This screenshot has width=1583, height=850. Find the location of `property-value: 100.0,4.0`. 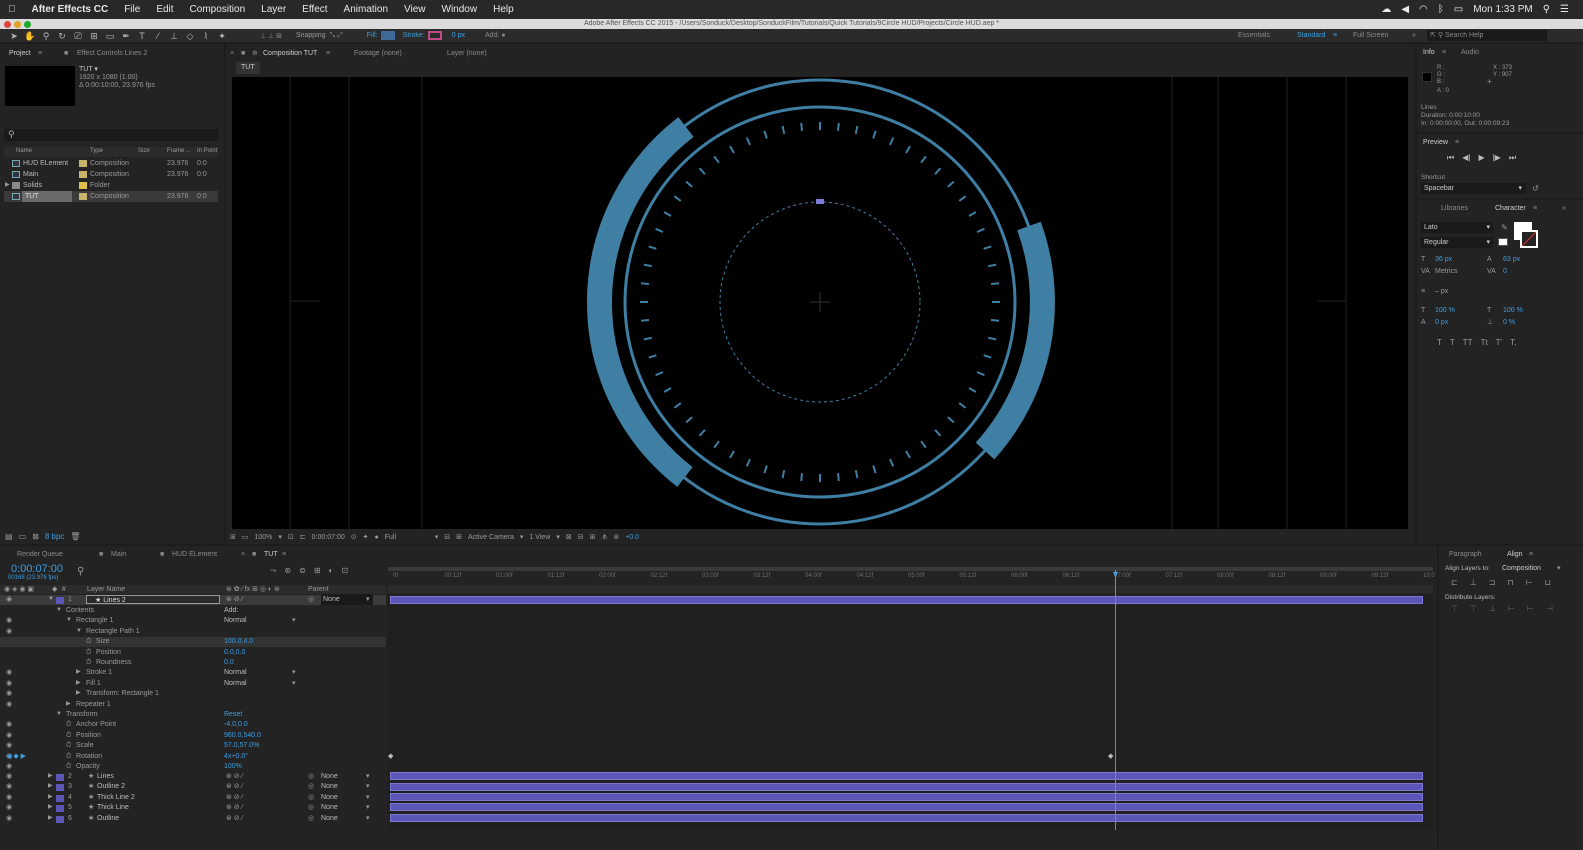

property-value: 100.0,4.0 is located at coordinates (238, 641).